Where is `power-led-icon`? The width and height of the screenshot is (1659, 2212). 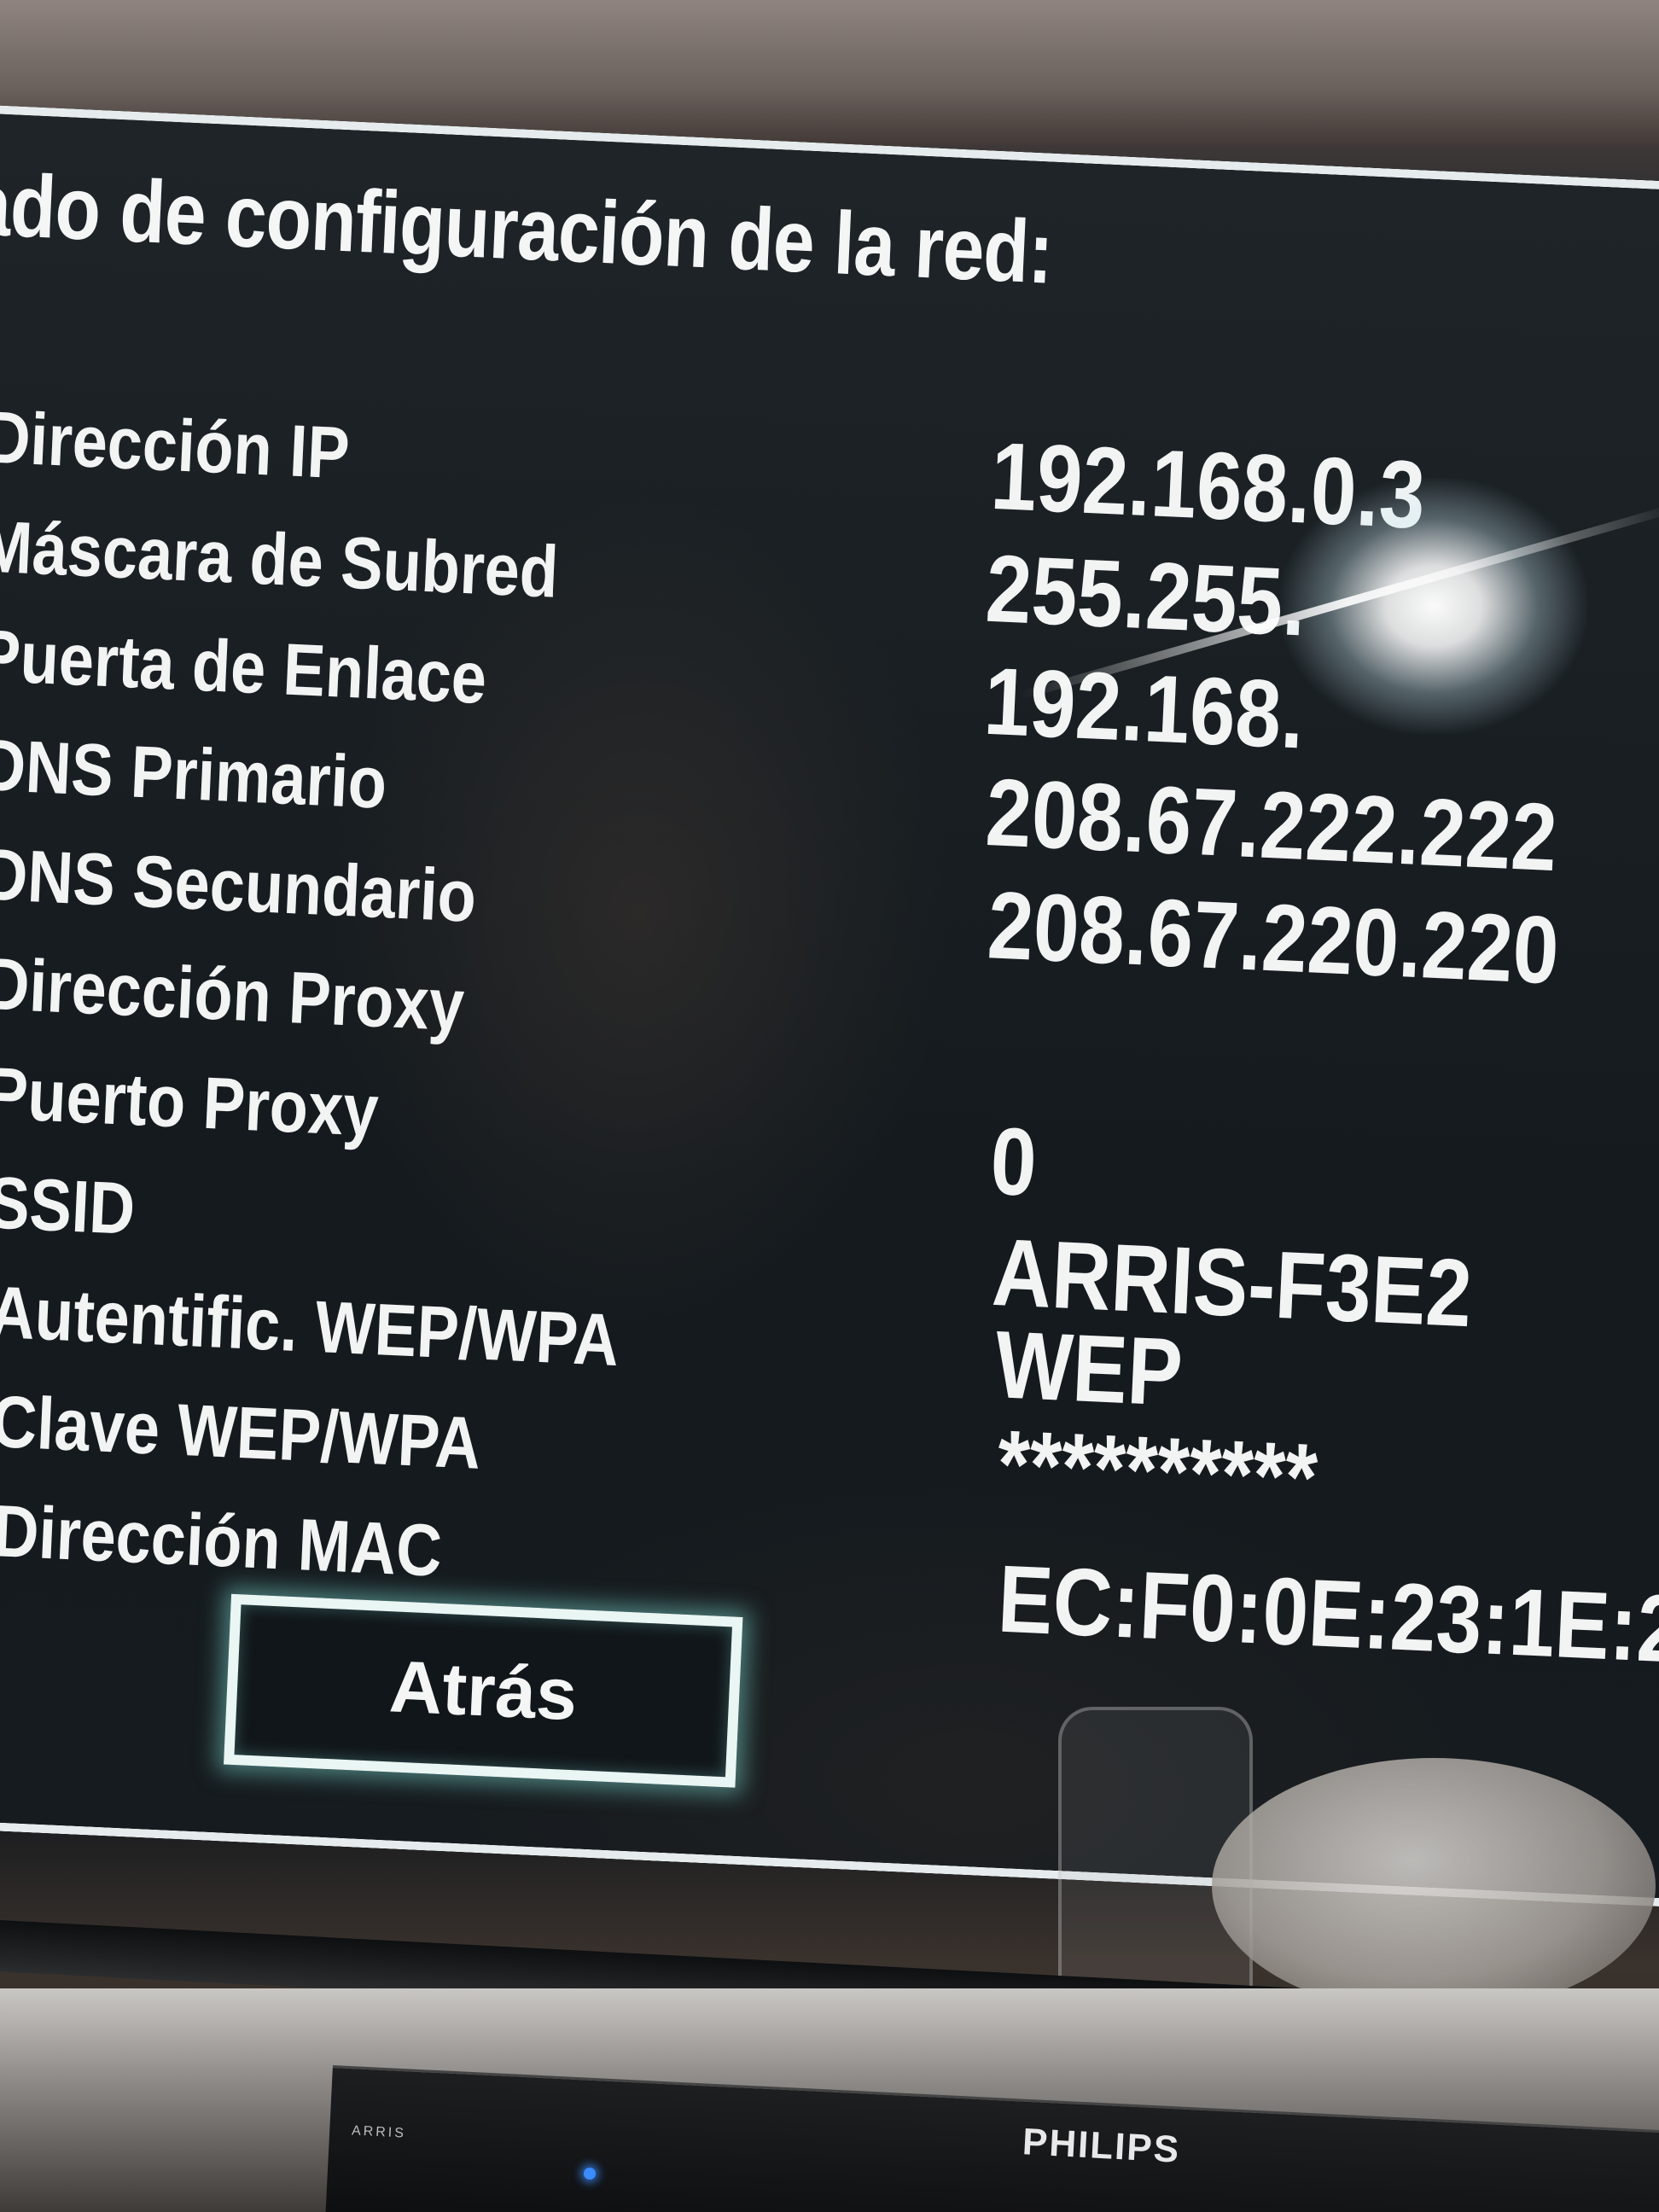
power-led-icon is located at coordinates (590, 2174).